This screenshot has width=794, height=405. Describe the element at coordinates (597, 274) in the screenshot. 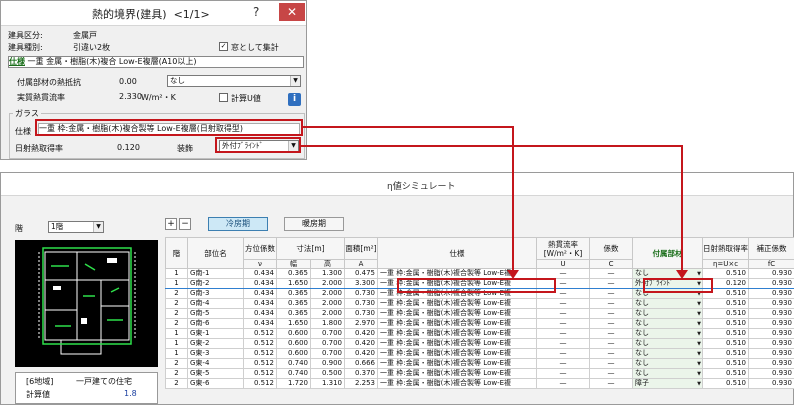

I see `connector-arrowheads` at that location.